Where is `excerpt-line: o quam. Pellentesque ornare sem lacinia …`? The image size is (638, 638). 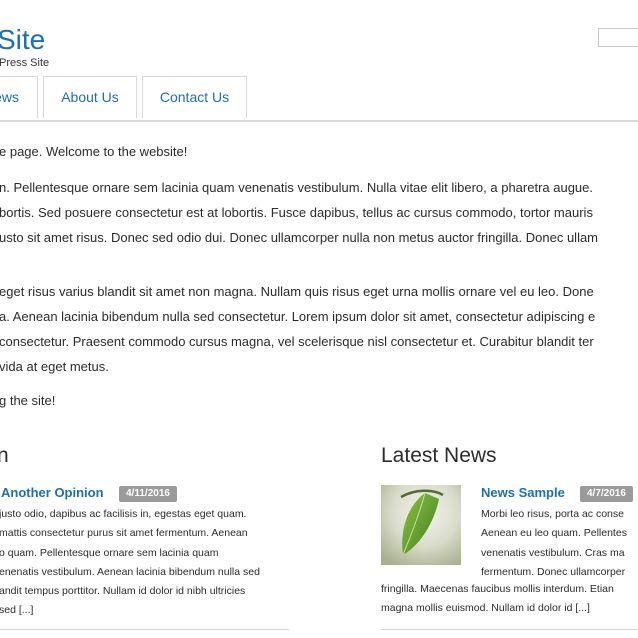
excerpt-line: o quam. Pellentesque ornare sem lacinia … is located at coordinates (109, 552).